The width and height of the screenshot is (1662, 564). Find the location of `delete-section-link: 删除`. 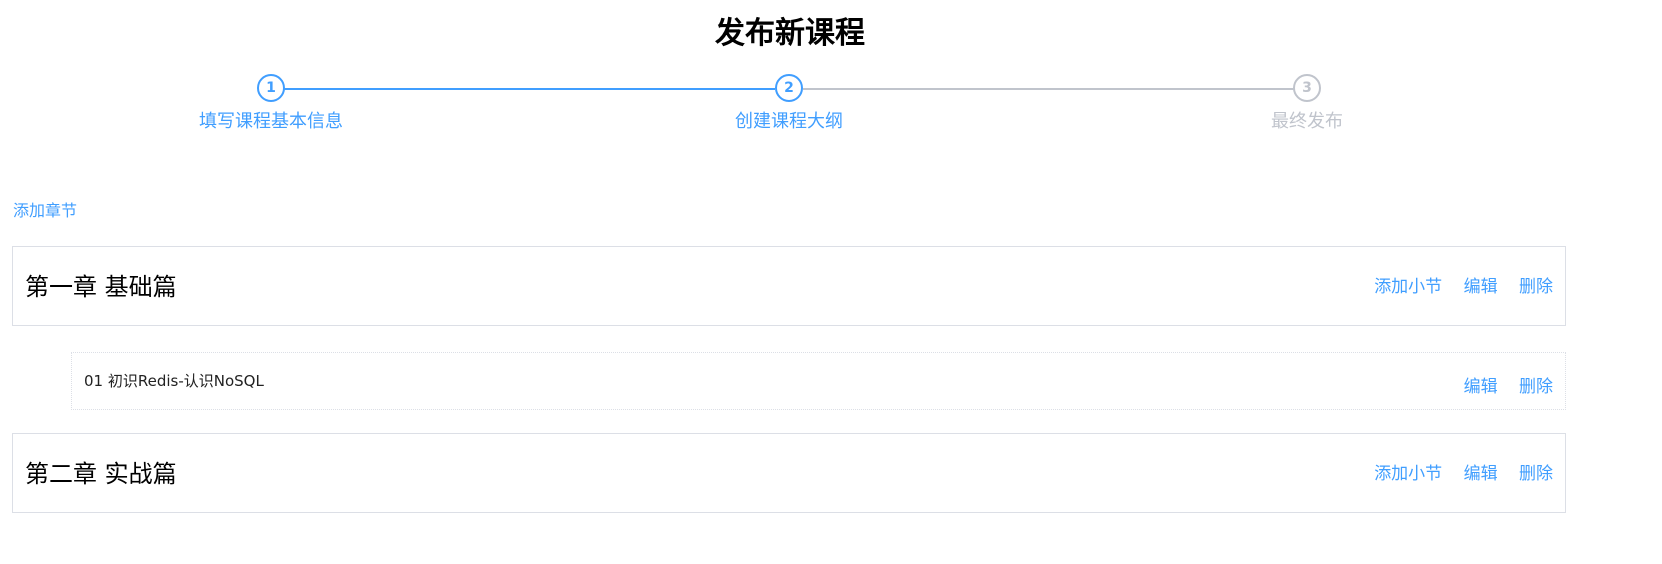

delete-section-link: 删除 is located at coordinates (1536, 387).